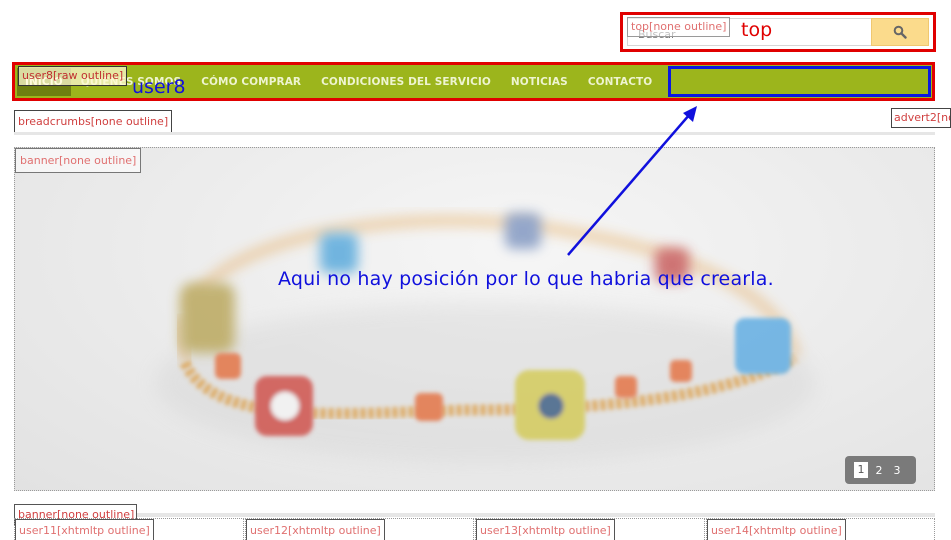 Image resolution: width=951 pixels, height=540 pixels. I want to click on menu-item-noticias: NOTICIAS, so click(539, 82).